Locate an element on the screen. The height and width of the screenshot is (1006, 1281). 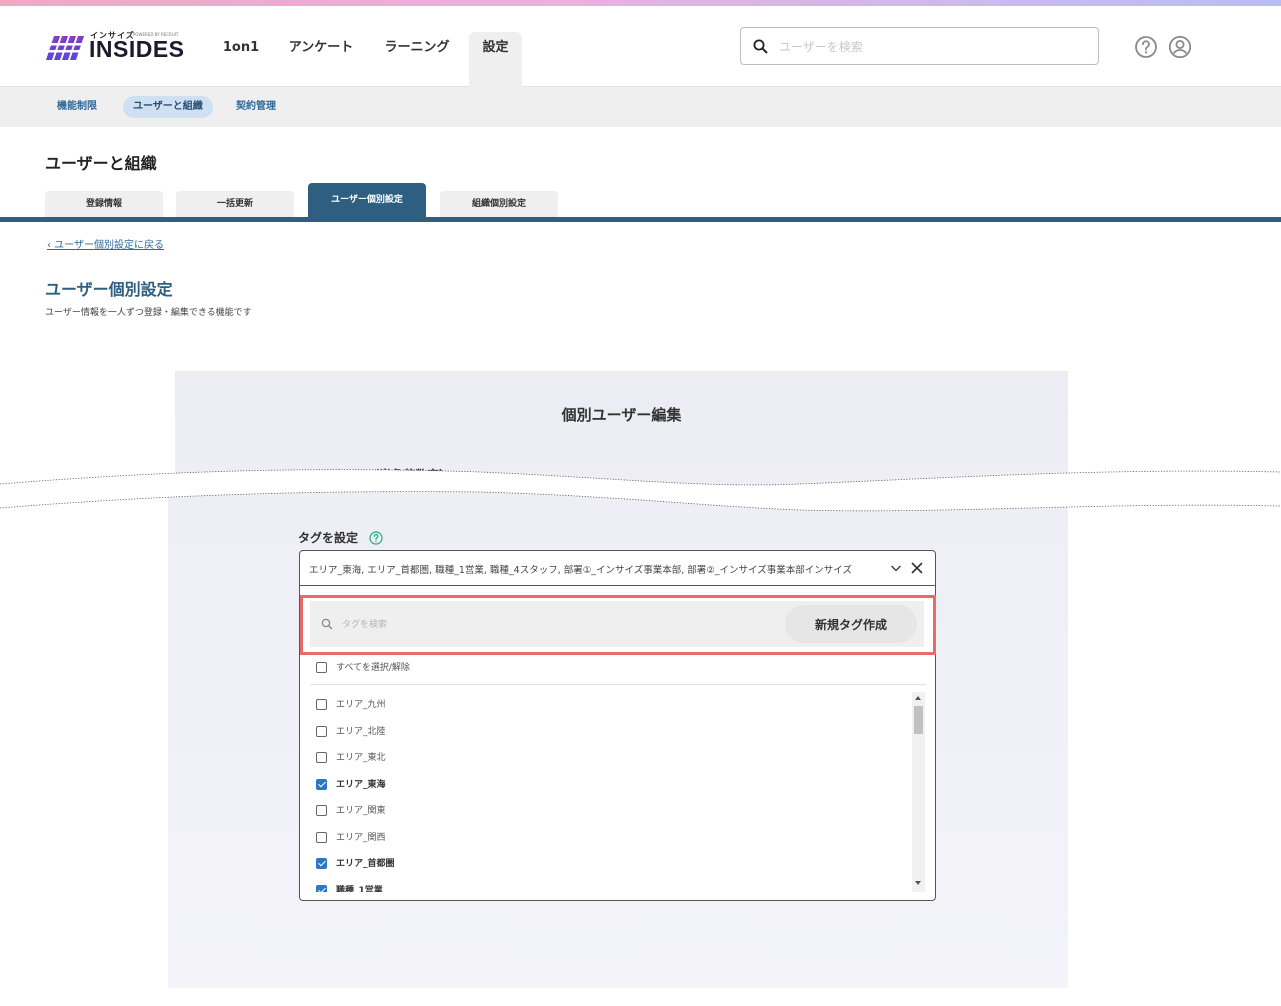
chevron-down-icon is located at coordinates (896, 568).